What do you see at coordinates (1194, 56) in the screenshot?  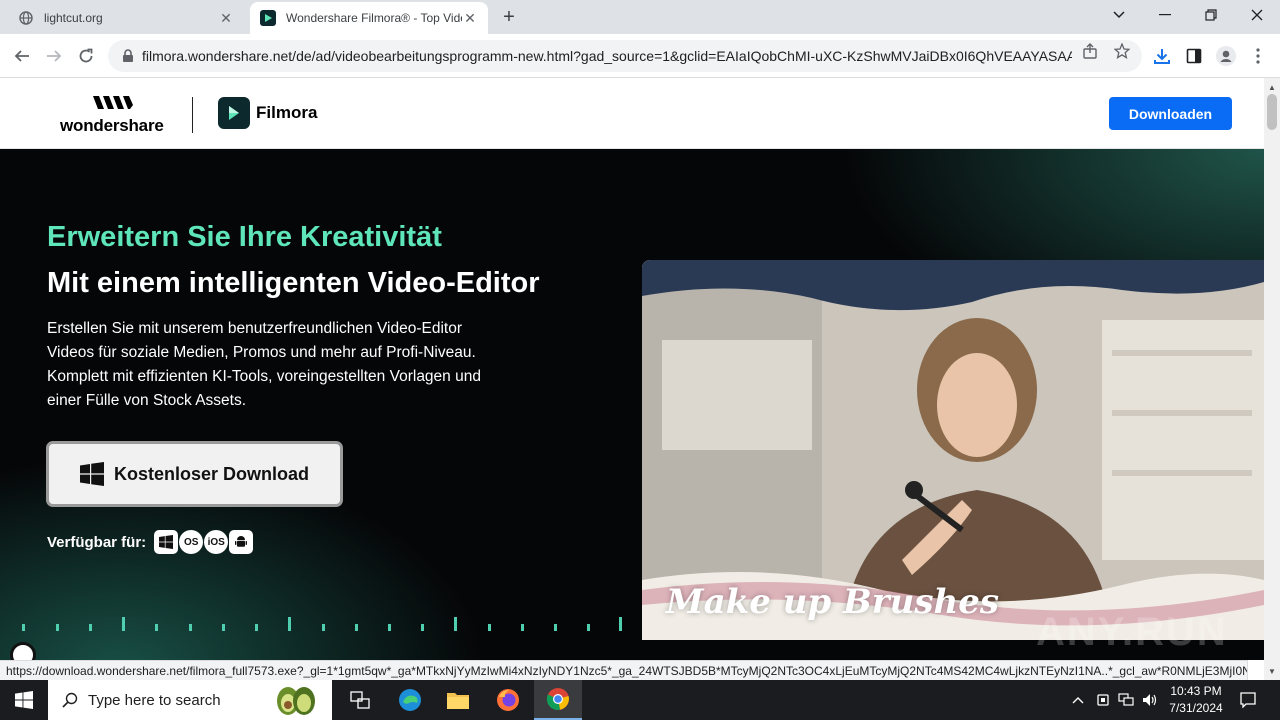 I see `side-panel-icon` at bounding box center [1194, 56].